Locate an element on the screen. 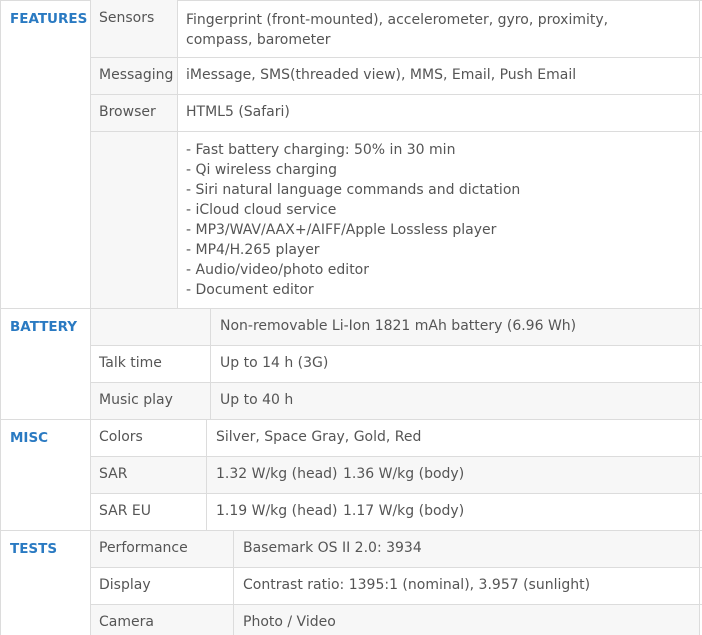 The width and height of the screenshot is (702, 635). sar-body-value: 1.36 W/kg (body) is located at coordinates (404, 474).